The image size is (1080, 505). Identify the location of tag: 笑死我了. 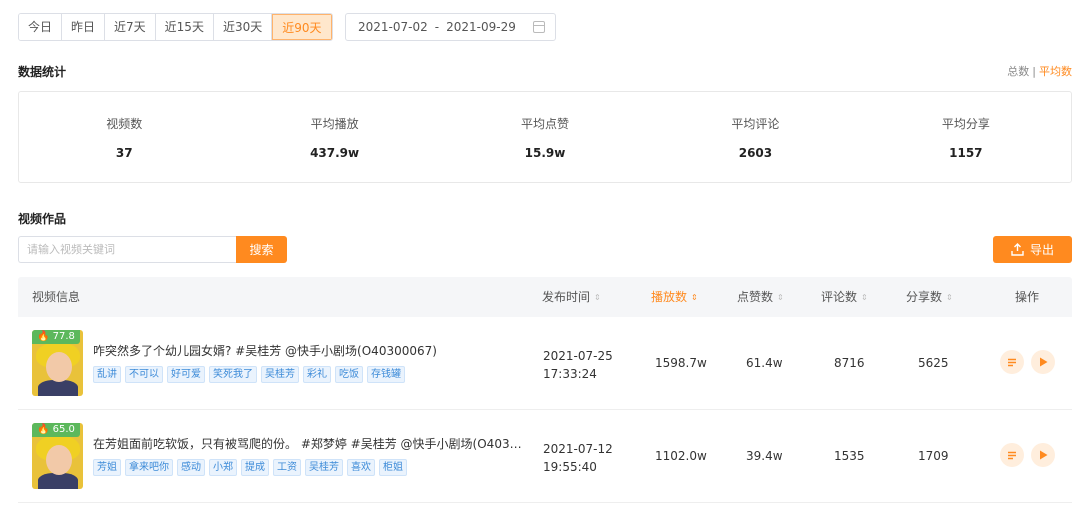
(233, 374).